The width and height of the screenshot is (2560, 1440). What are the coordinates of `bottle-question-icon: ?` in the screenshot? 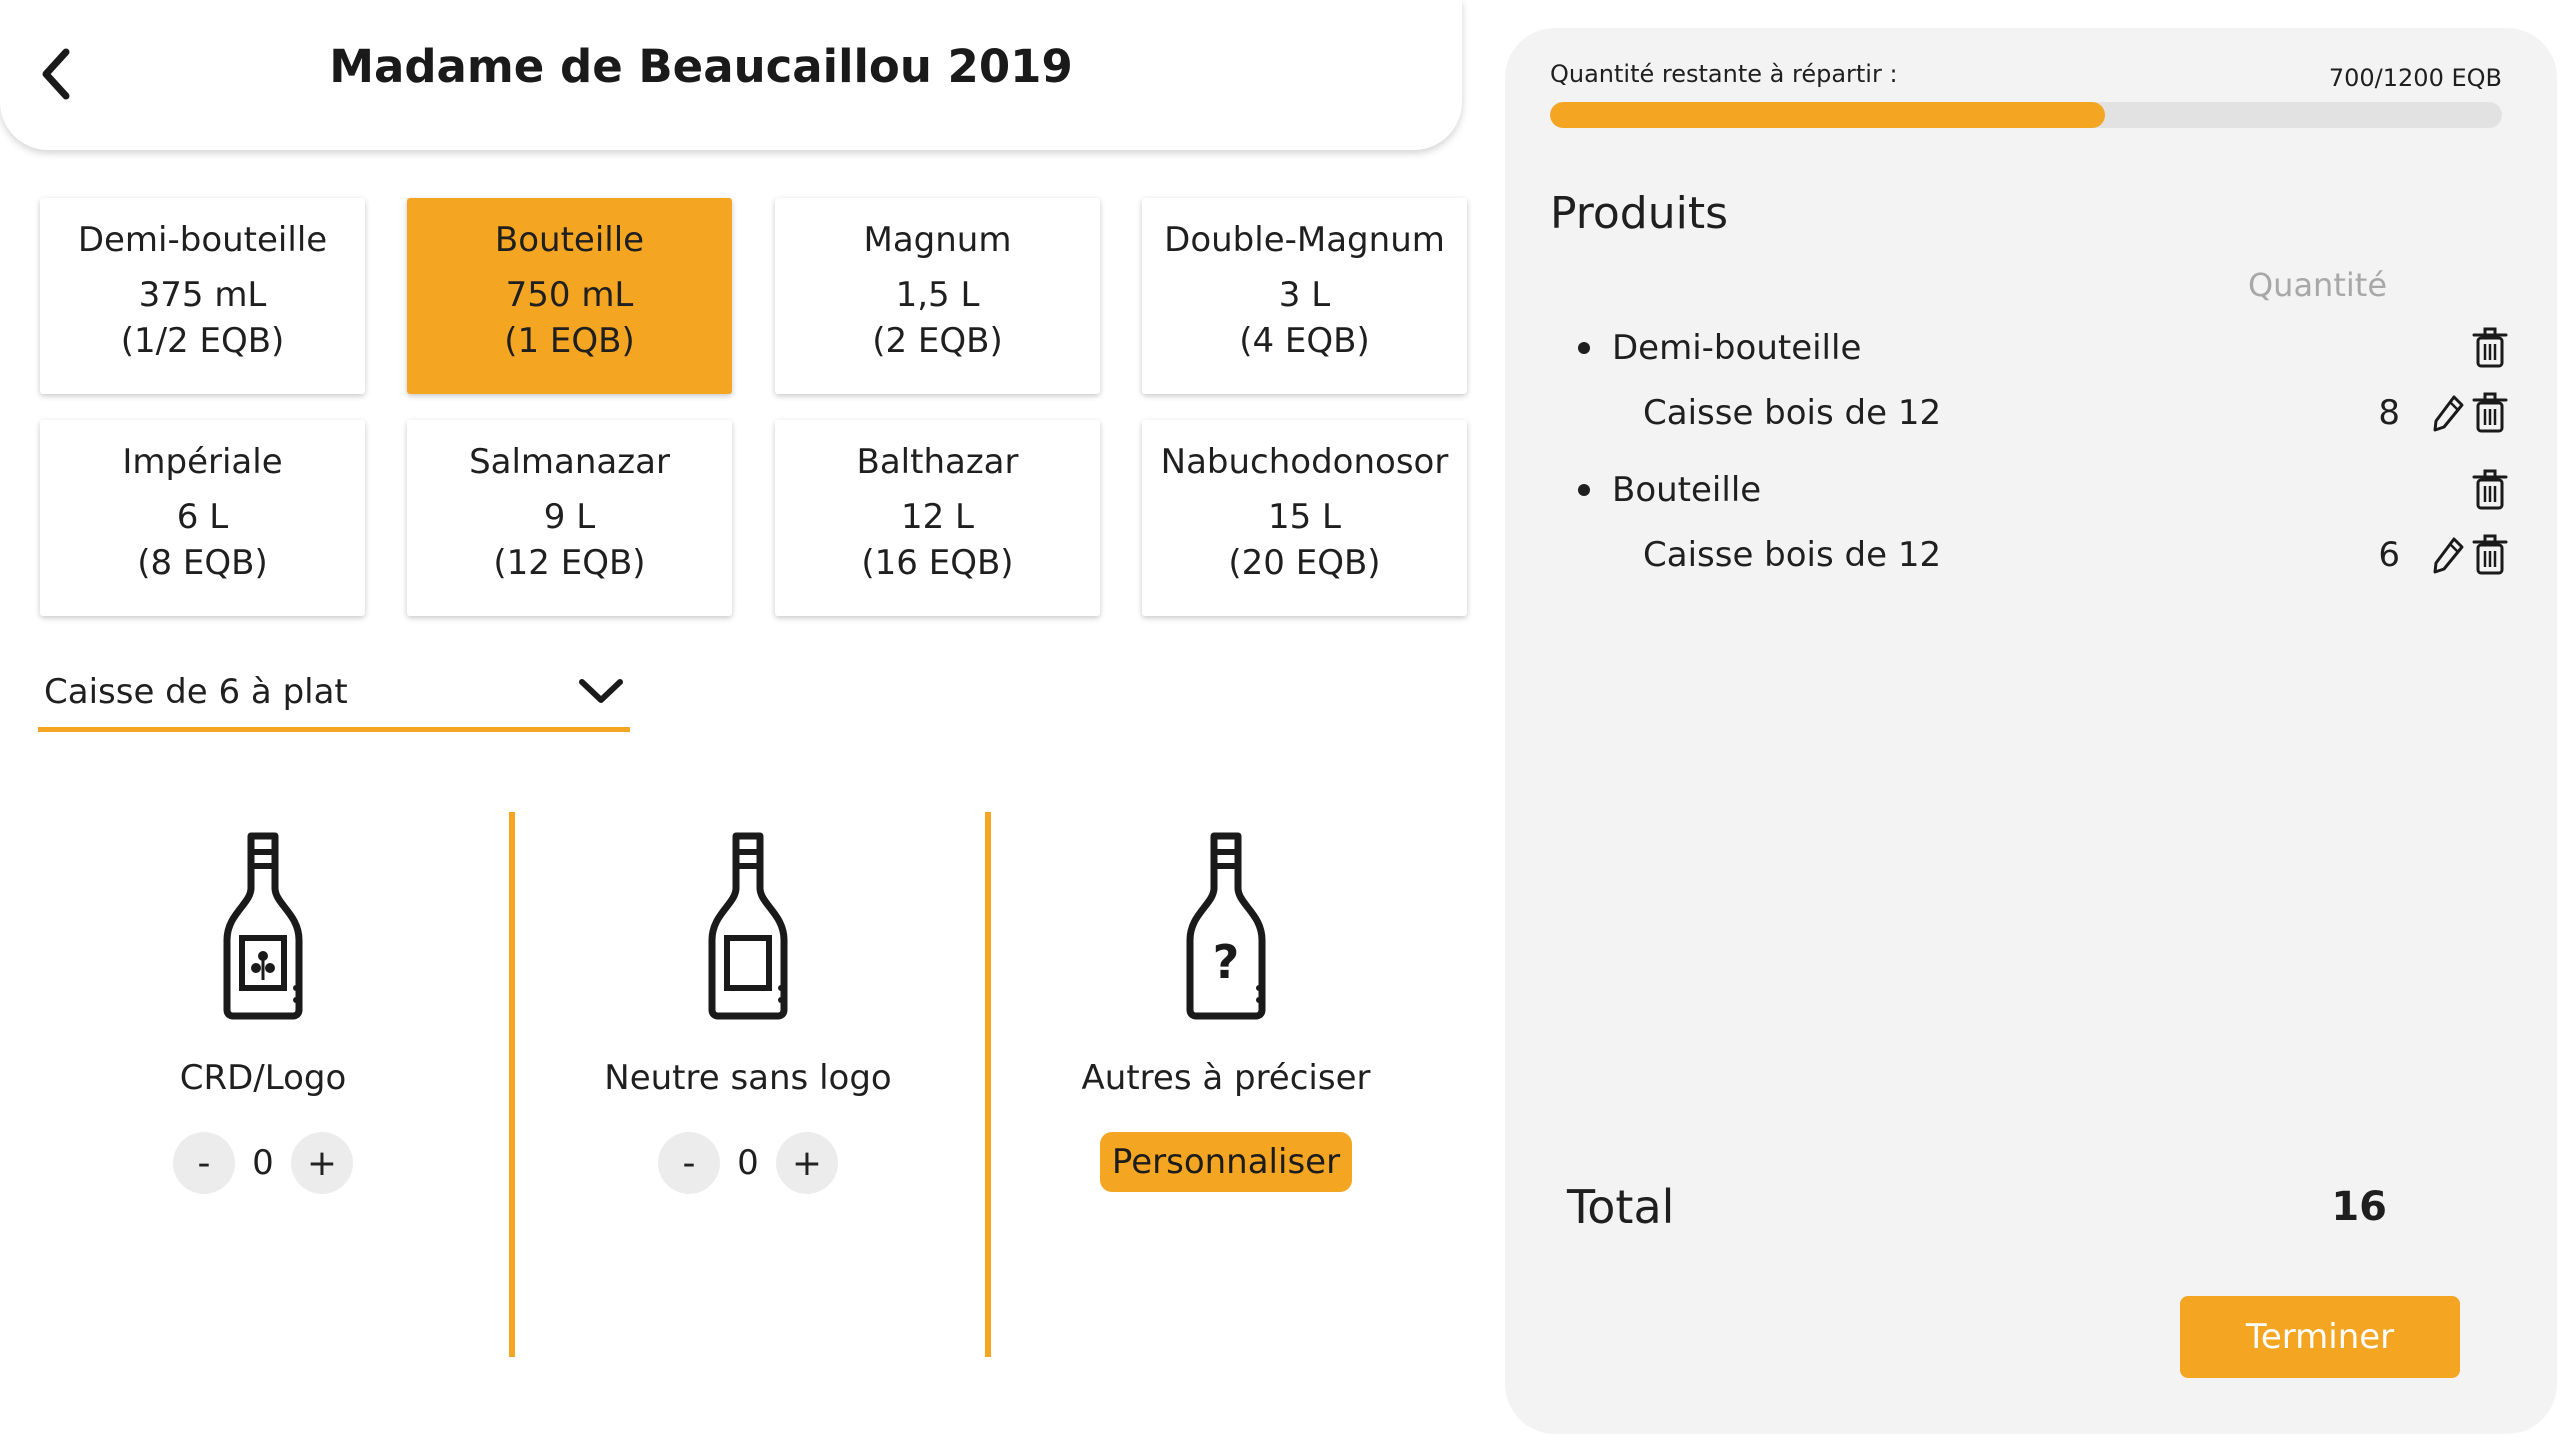 It's located at (1226, 926).